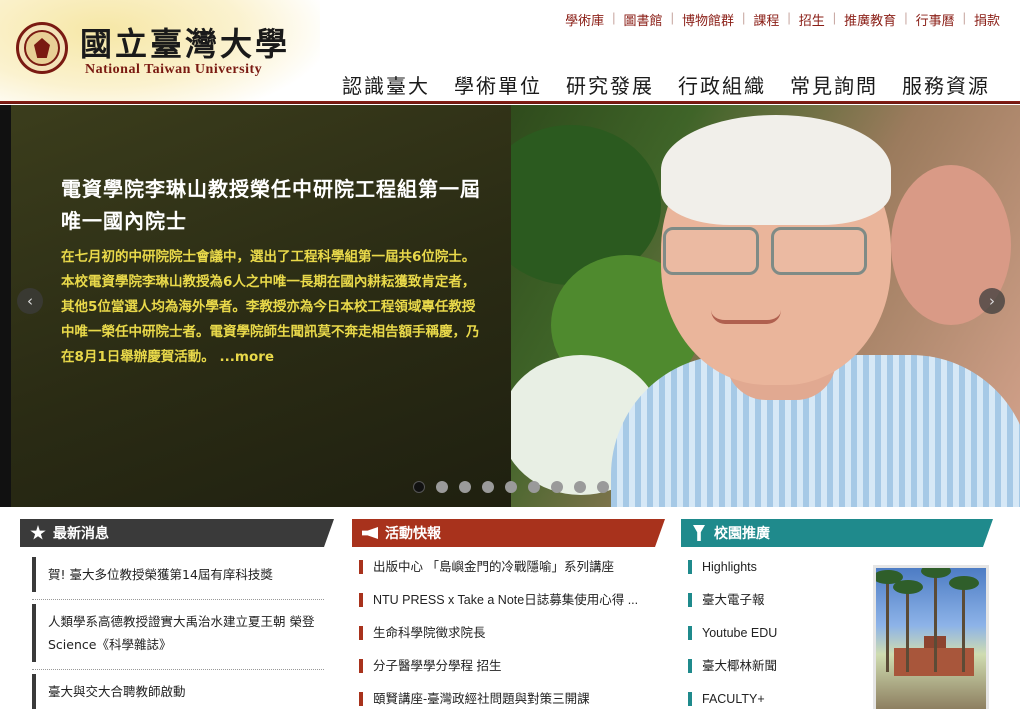 This screenshot has height=709, width=1020. I want to click on event-item: 出版中心 「島嶼金門的冷戰隱喻」系列講座, so click(512, 567).